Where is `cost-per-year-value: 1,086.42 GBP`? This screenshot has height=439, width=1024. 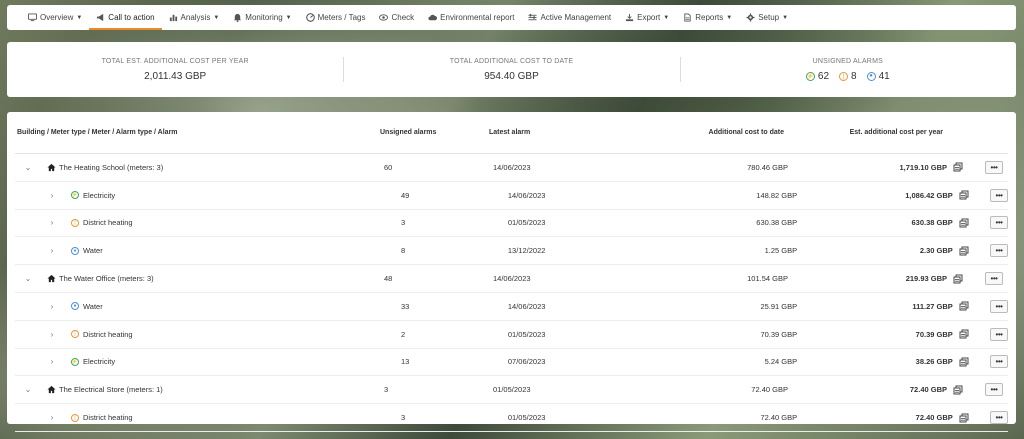
cost-per-year-value: 1,086.42 GBP is located at coordinates (929, 195).